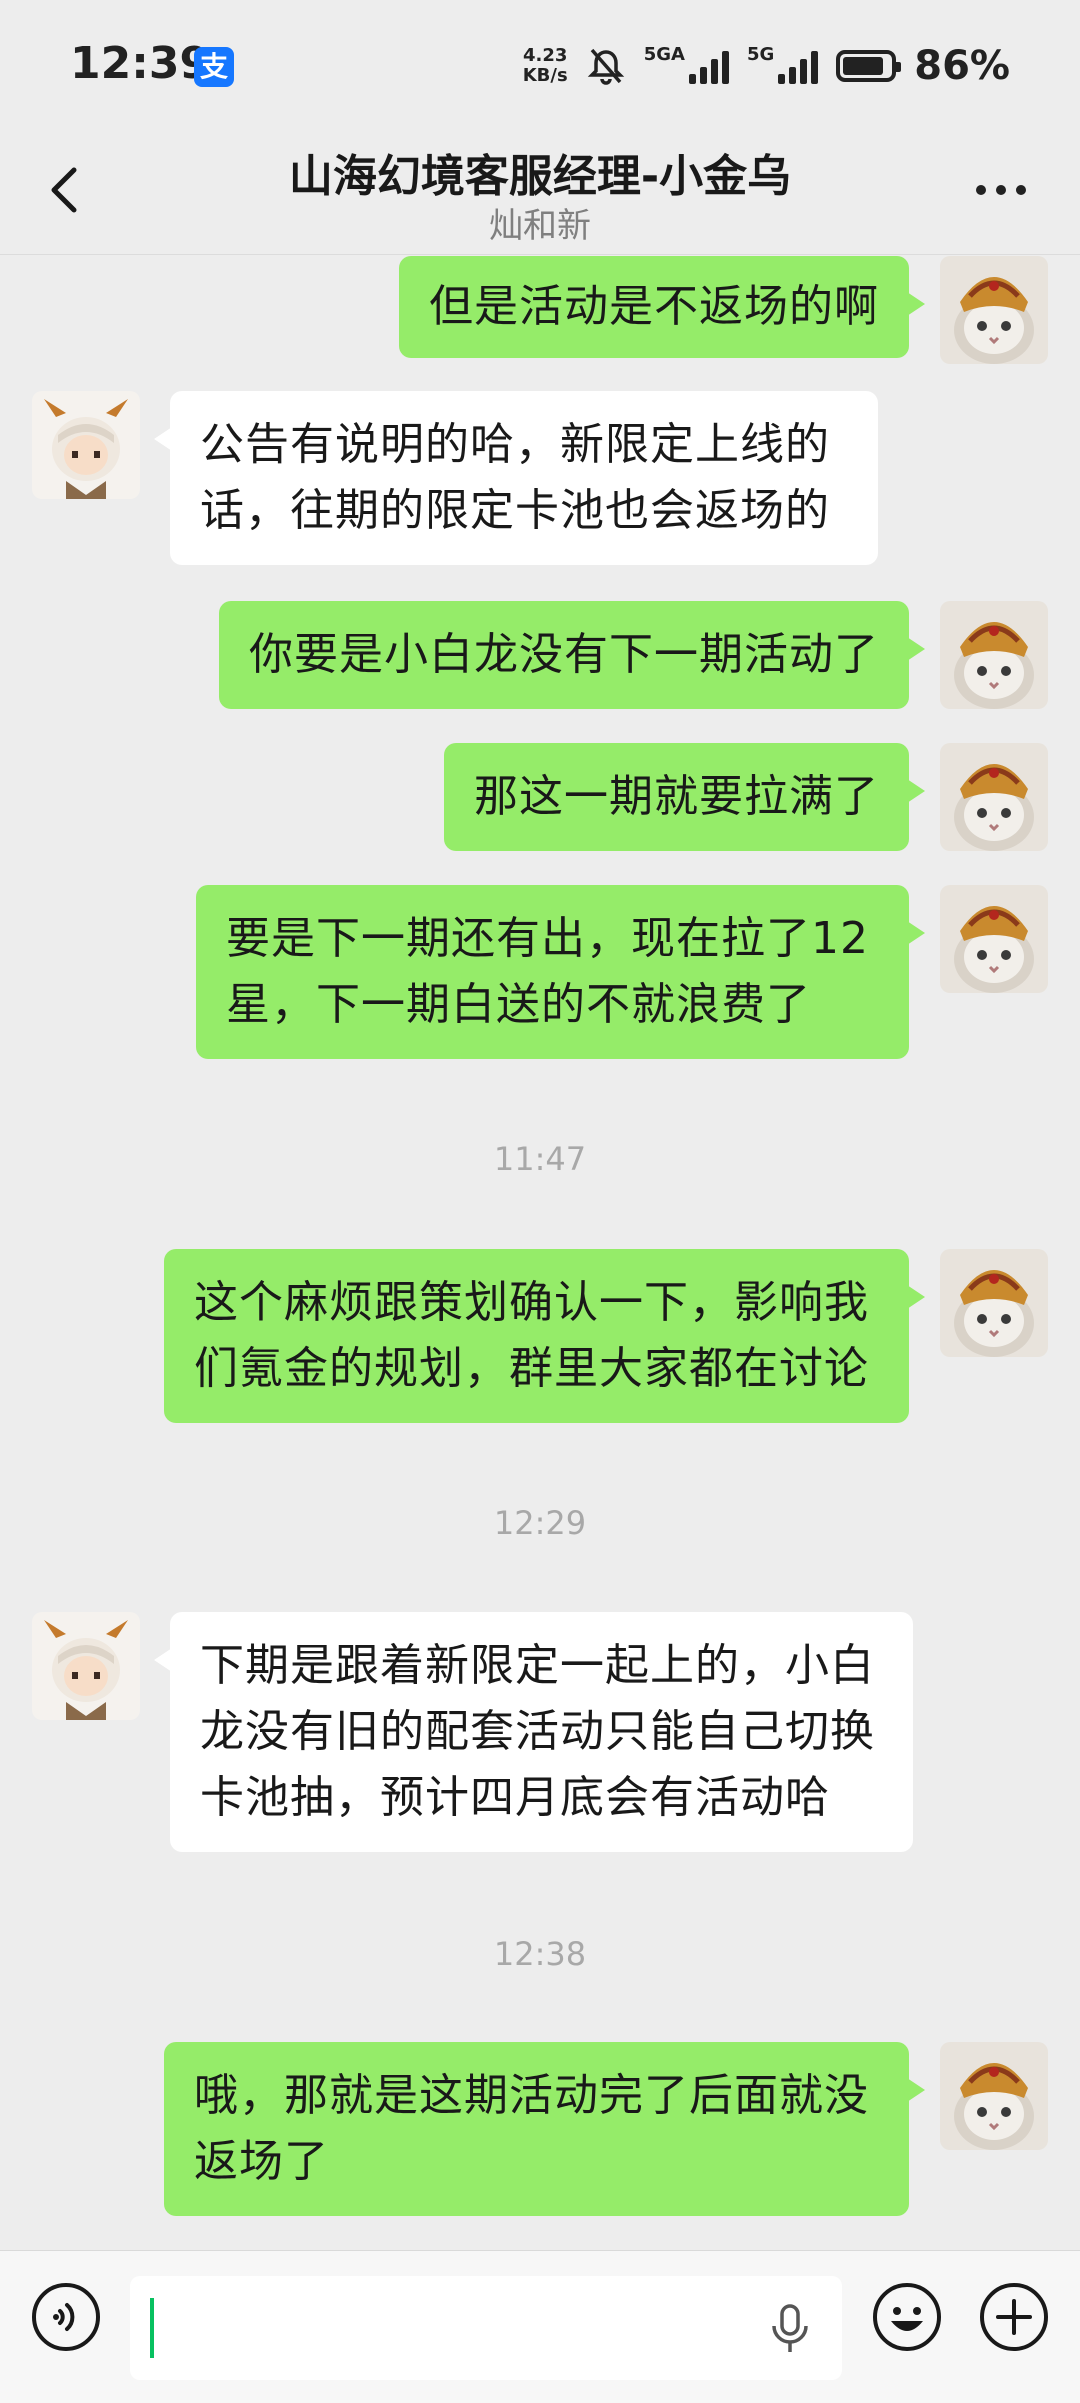 The image size is (1080, 2403). What do you see at coordinates (214, 67) in the screenshot?
I see `alipay-icon: 支` at bounding box center [214, 67].